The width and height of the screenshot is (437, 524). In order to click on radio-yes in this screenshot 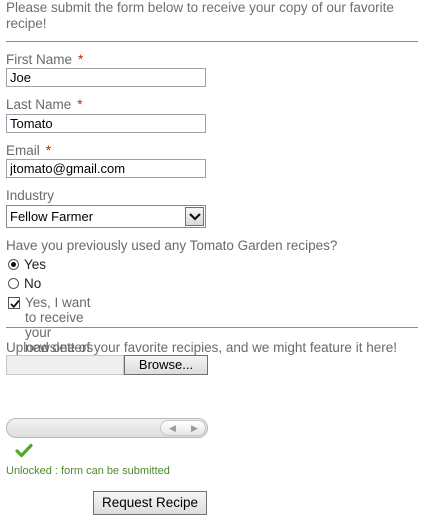, I will do `click(13, 264)`.